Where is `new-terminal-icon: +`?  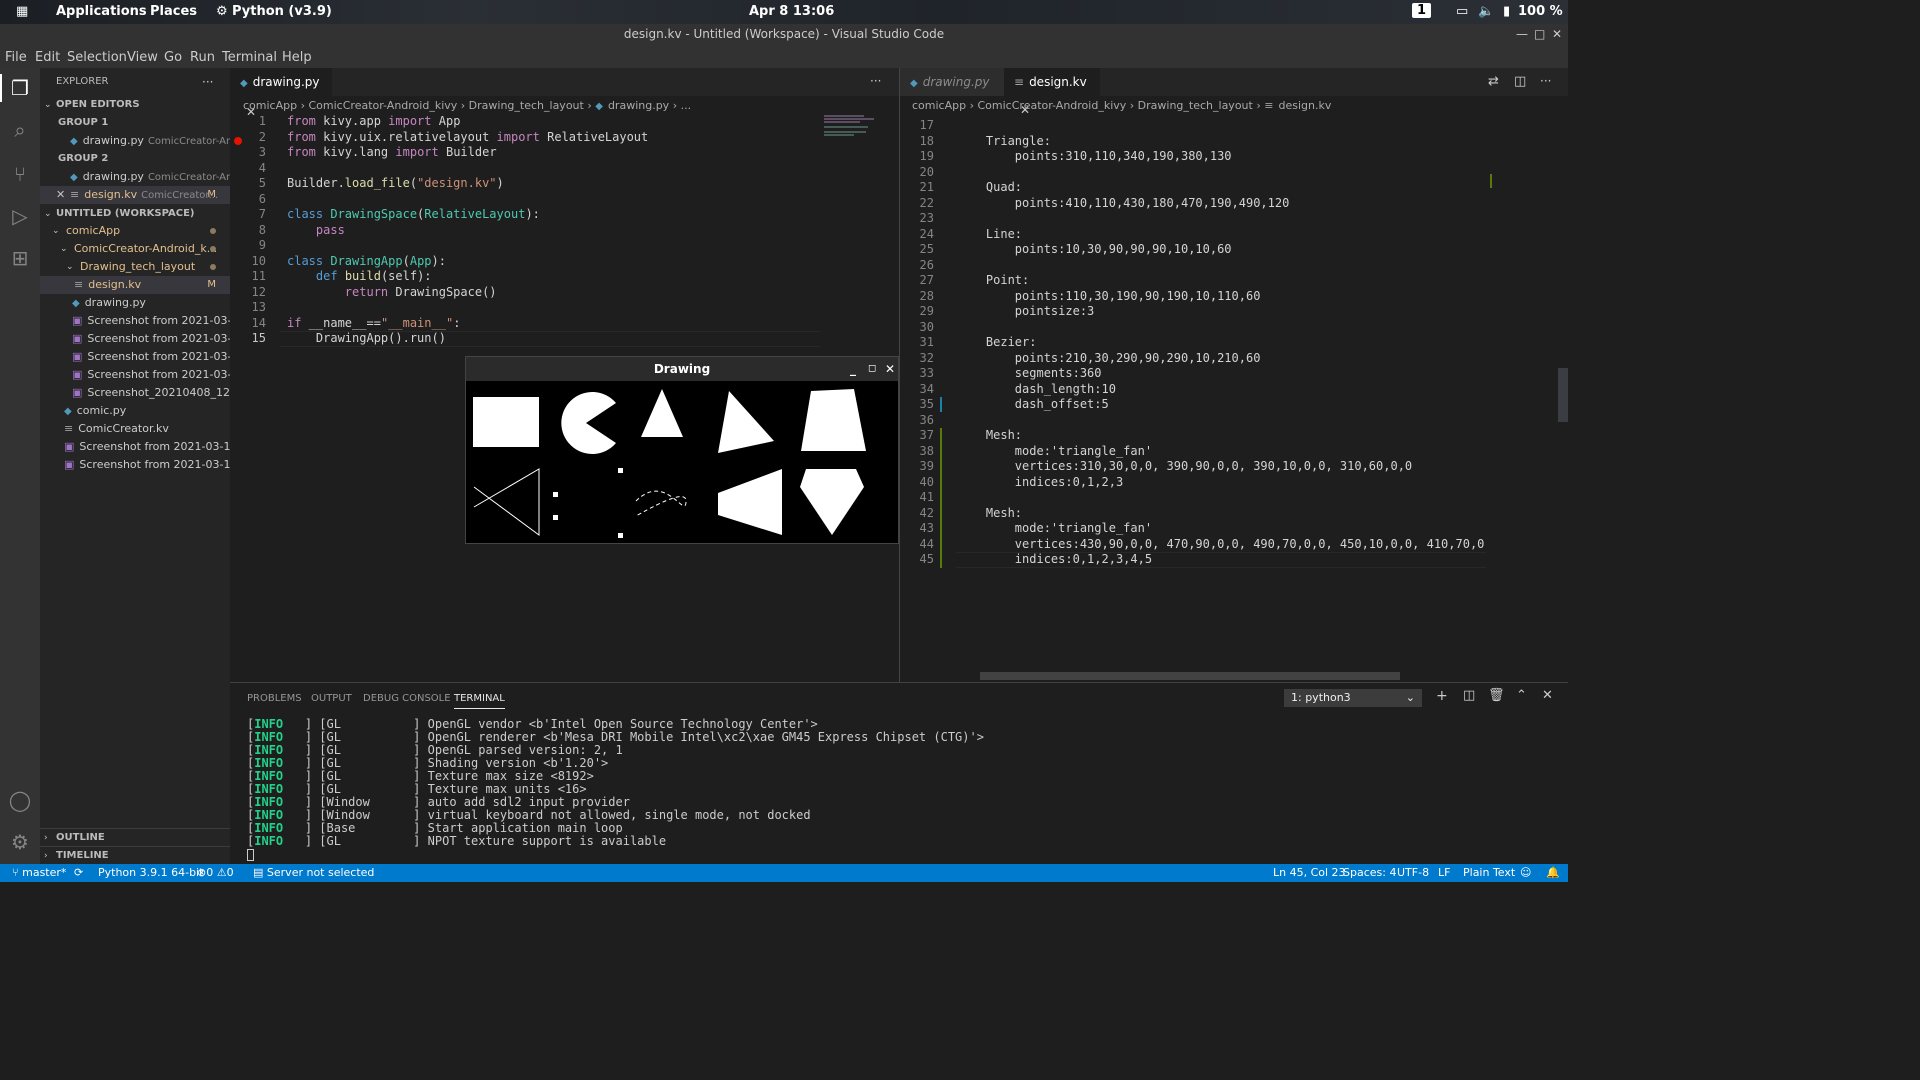 new-terminal-icon: + is located at coordinates (1442, 696).